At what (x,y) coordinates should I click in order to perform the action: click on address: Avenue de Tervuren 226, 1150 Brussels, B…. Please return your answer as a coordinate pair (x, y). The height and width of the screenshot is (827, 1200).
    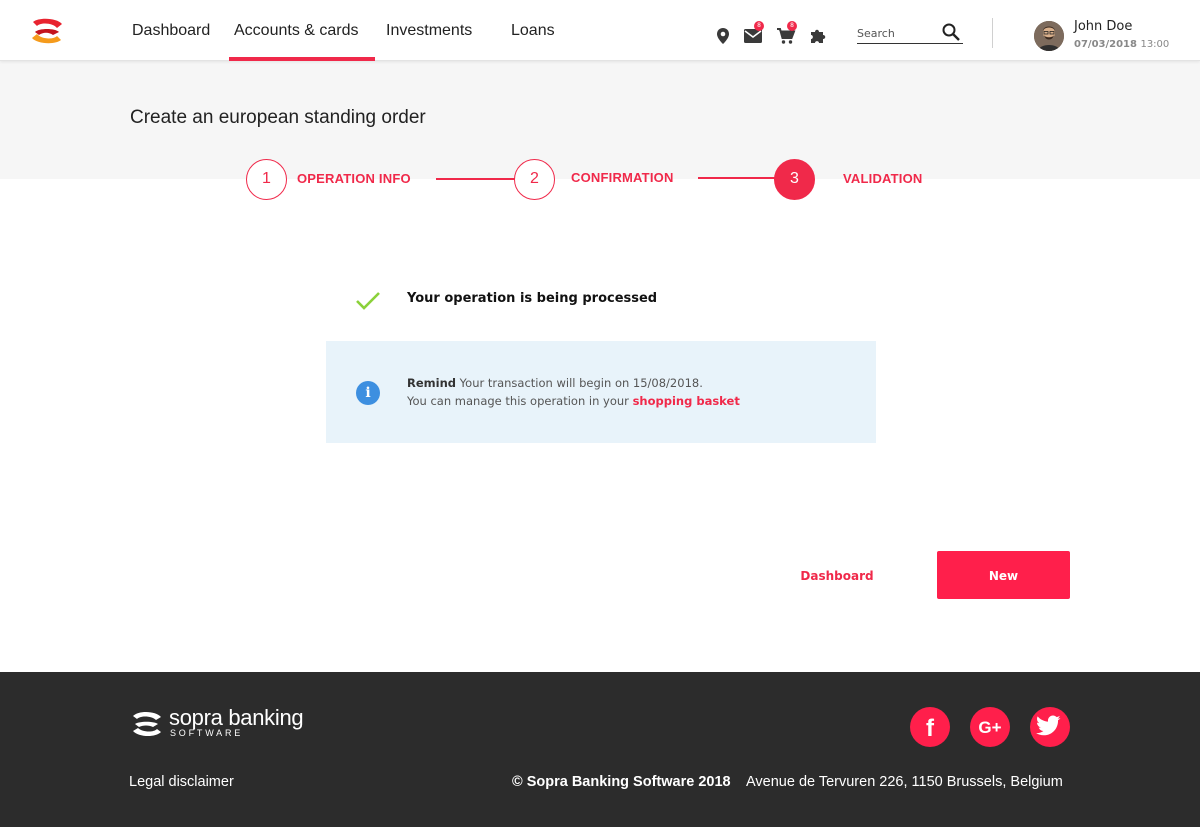
    Looking at the image, I should click on (904, 782).